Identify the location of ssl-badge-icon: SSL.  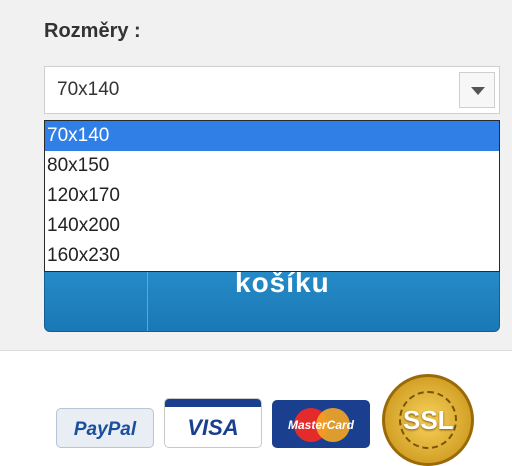
(428, 420).